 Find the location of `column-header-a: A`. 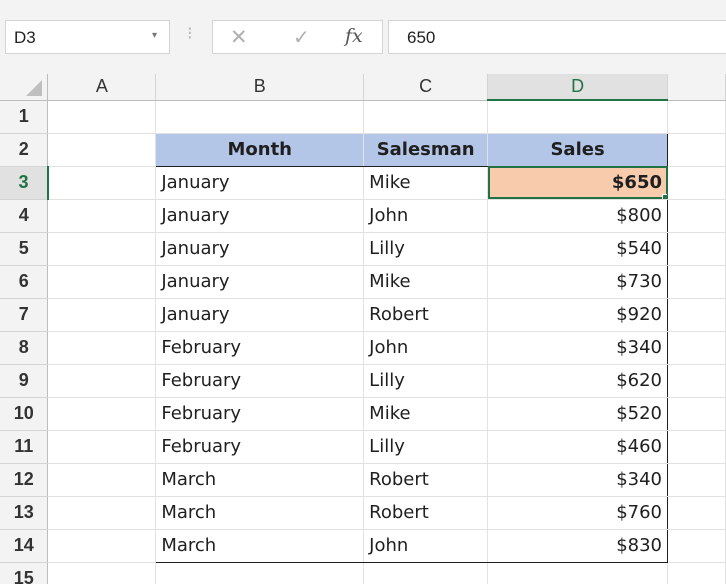

column-header-a: A is located at coordinates (102, 87).